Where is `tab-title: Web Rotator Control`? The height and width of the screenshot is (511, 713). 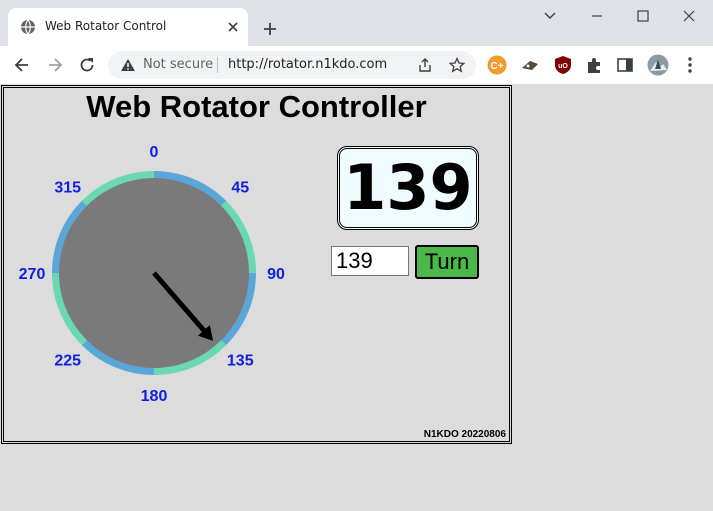 tab-title: Web Rotator Control is located at coordinates (106, 26).